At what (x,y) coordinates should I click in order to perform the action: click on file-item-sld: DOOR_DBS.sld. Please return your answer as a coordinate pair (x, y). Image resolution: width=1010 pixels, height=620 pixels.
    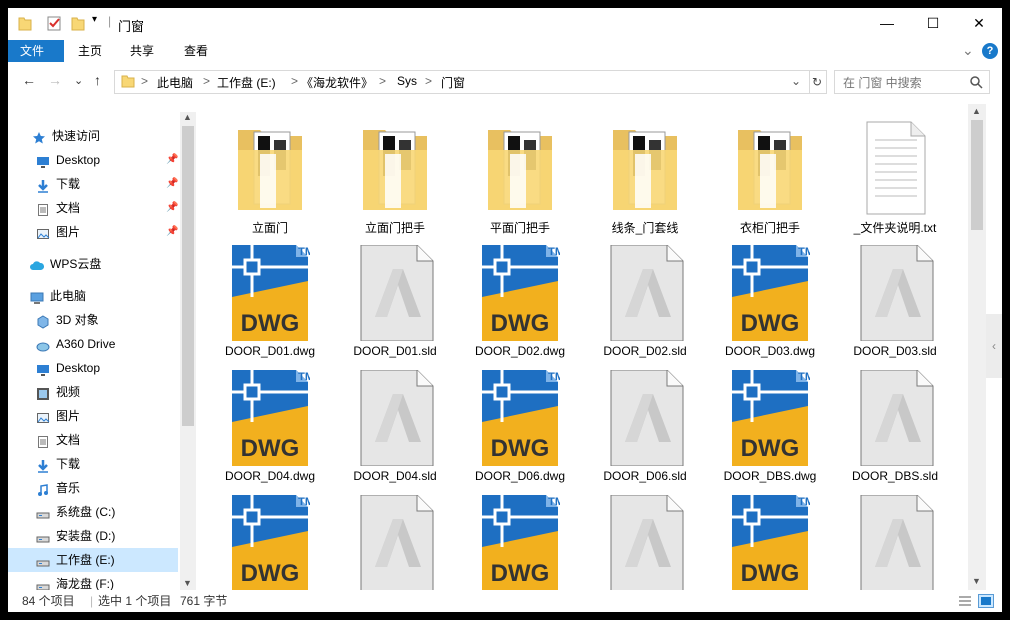
    Looking at the image, I should click on (895, 430).